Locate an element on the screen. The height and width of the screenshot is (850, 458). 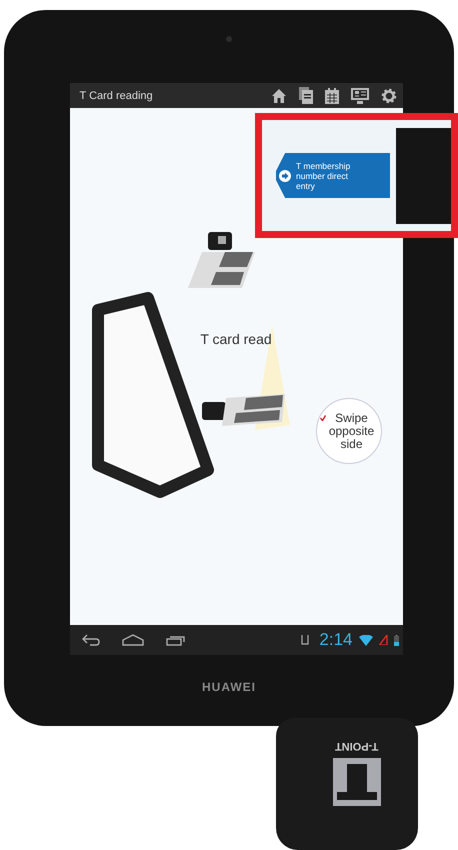
recent-apps-icon is located at coordinates (176, 640).